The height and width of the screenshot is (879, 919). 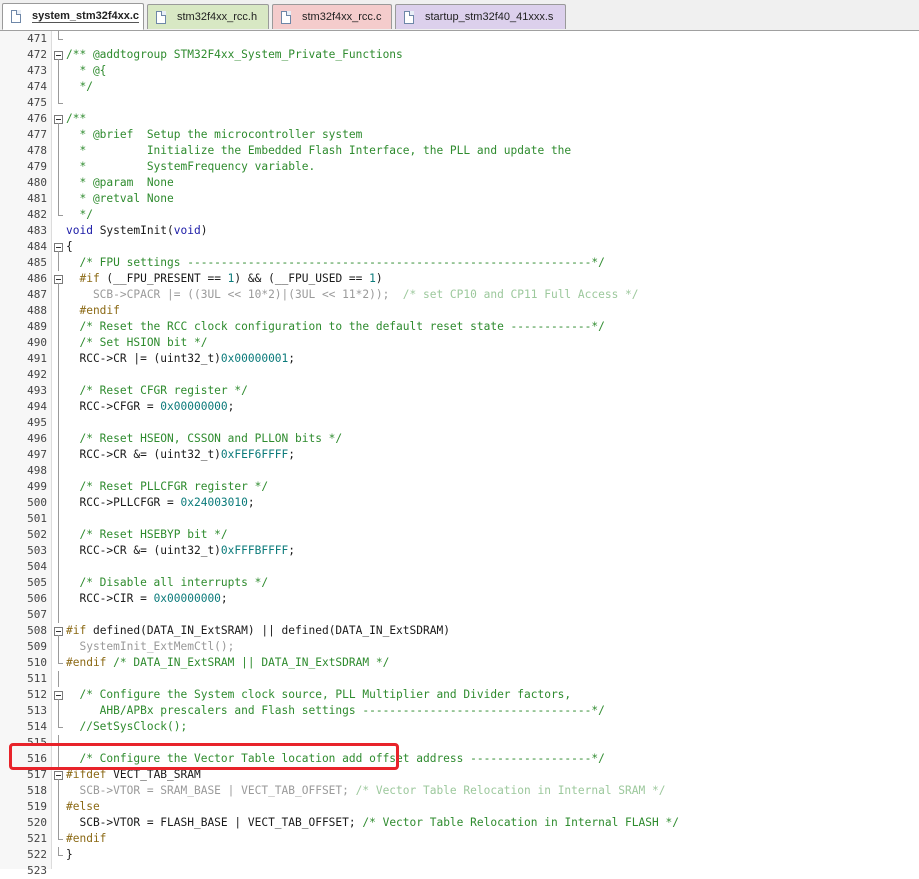 What do you see at coordinates (208, 16) in the screenshot?
I see `tab-stm32f4xx-rcc-h: stm32f4xx_rcc.h` at bounding box center [208, 16].